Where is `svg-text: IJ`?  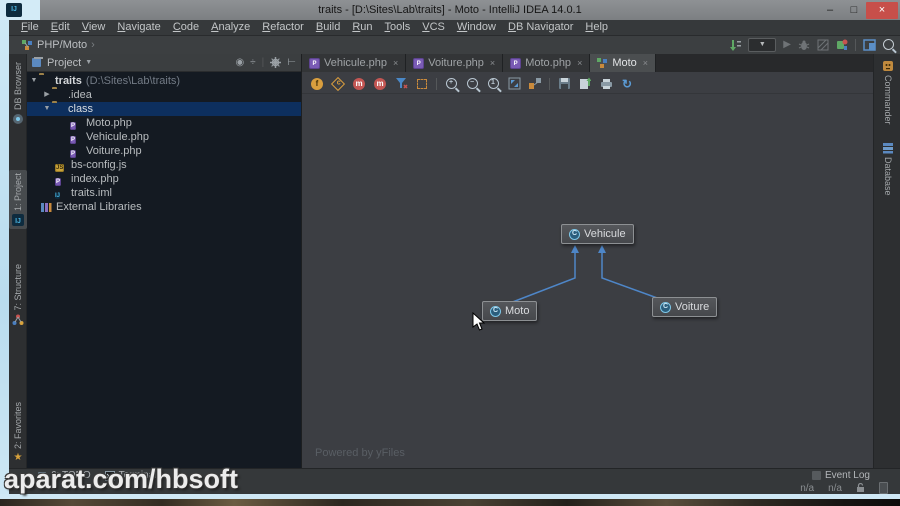
svg-text: IJ is located at coordinates (18, 221).